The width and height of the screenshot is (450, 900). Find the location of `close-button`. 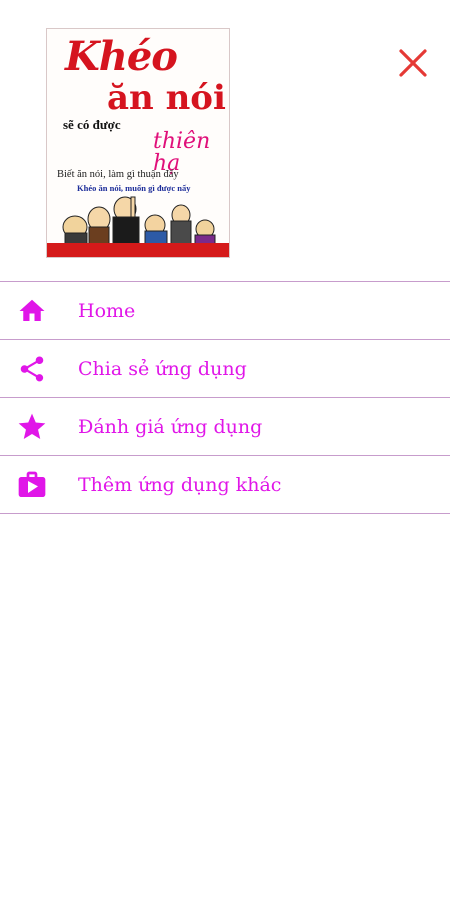

close-button is located at coordinates (413, 63).